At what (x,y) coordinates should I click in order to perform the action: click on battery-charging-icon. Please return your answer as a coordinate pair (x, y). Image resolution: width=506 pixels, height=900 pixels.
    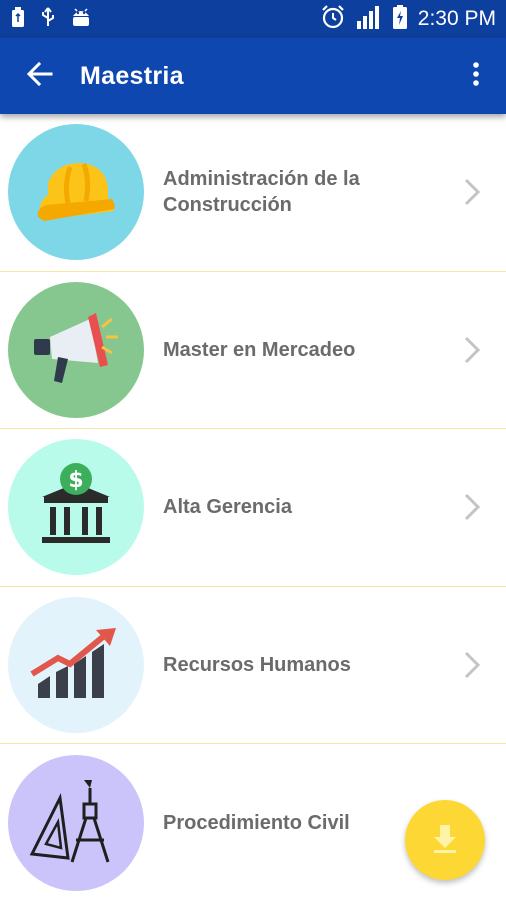
    Looking at the image, I should click on (400, 19).